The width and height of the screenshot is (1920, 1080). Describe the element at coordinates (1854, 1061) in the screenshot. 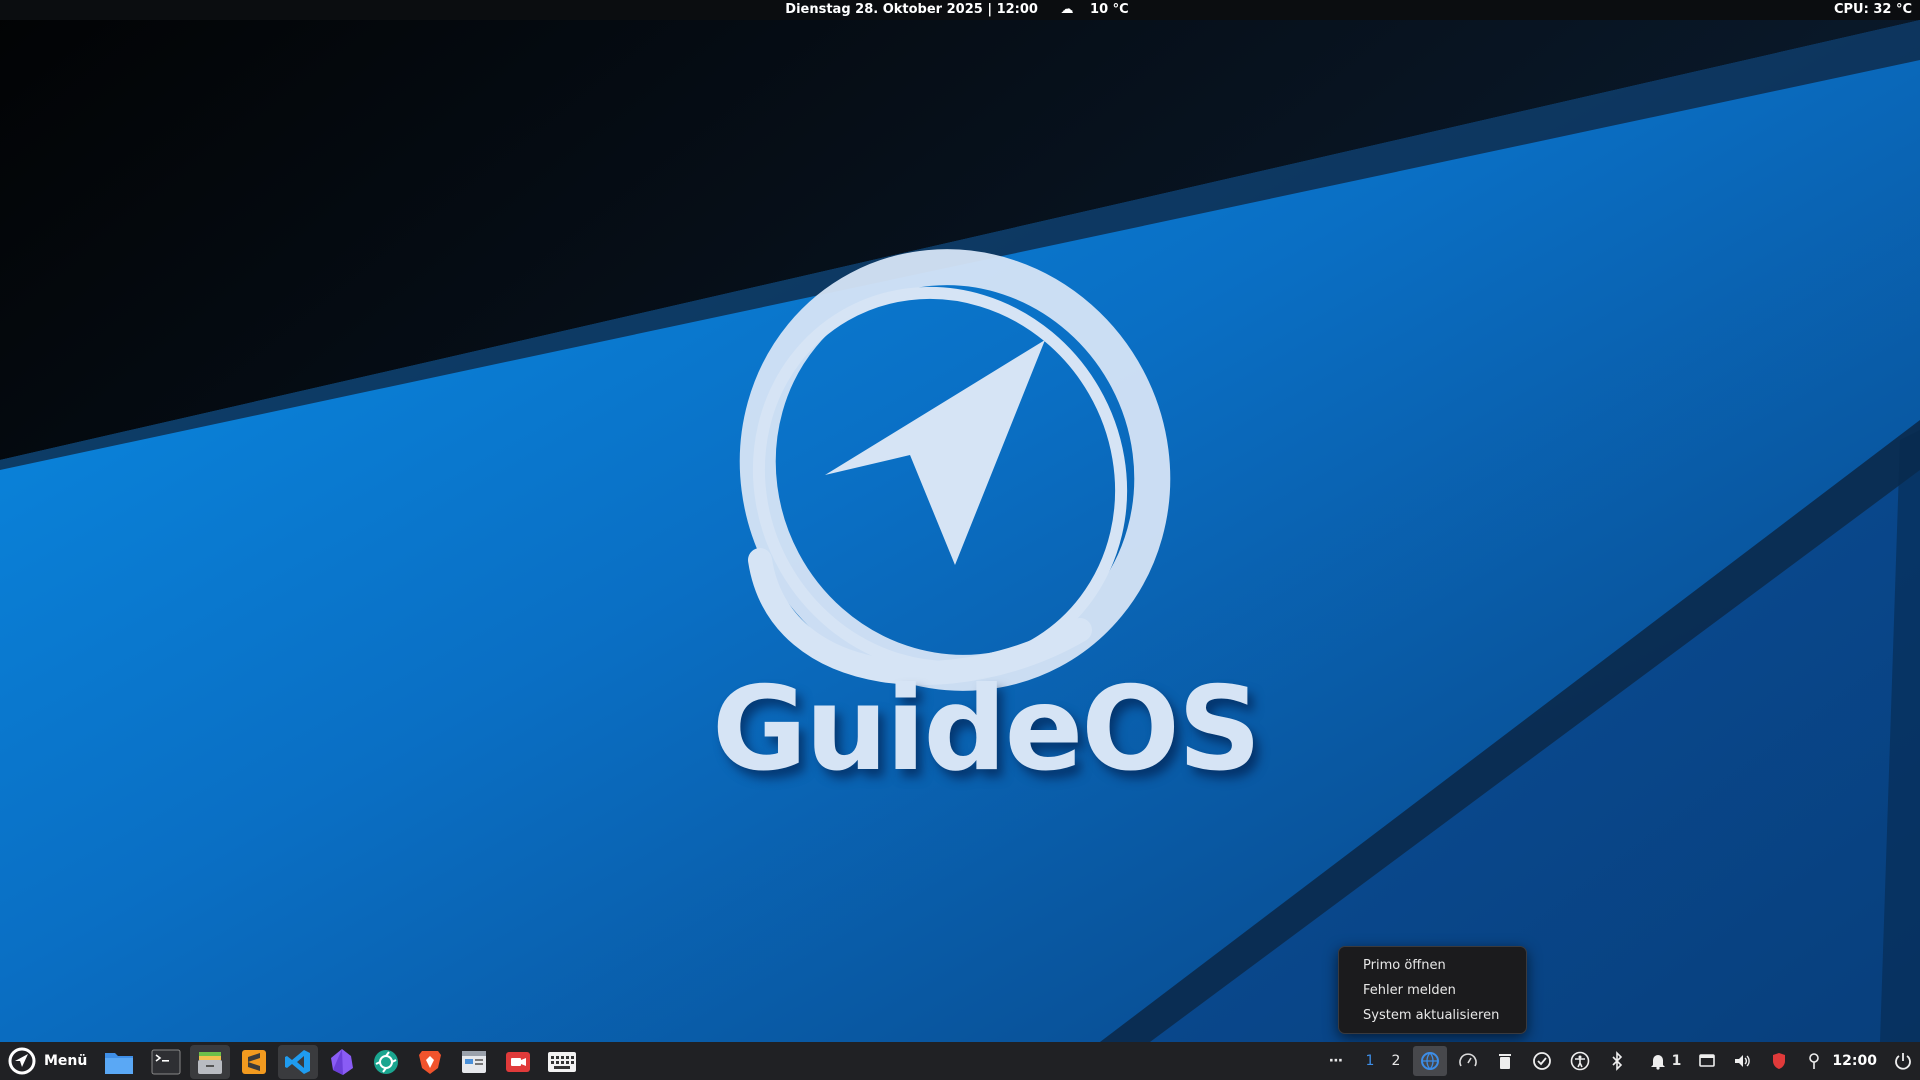

I see `taskbar-clock: 12:00` at that location.